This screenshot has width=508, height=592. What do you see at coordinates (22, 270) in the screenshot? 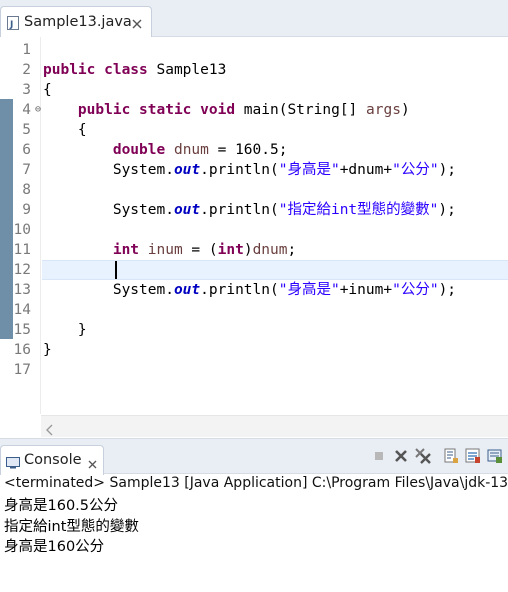
I see `line-number: 12` at bounding box center [22, 270].